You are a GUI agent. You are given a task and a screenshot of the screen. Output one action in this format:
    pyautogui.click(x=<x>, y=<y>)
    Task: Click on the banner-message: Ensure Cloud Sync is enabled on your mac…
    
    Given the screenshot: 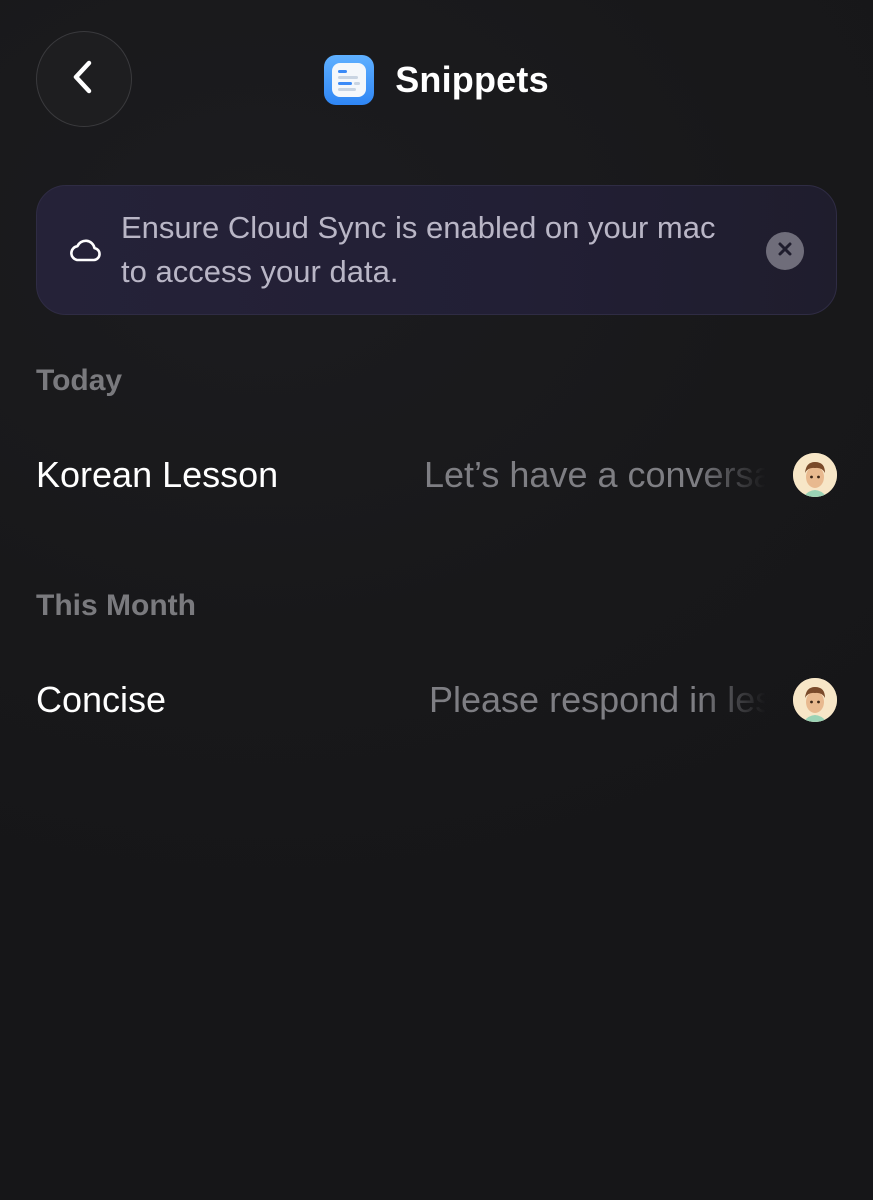 What is the action you would take?
    pyautogui.click(x=418, y=249)
    